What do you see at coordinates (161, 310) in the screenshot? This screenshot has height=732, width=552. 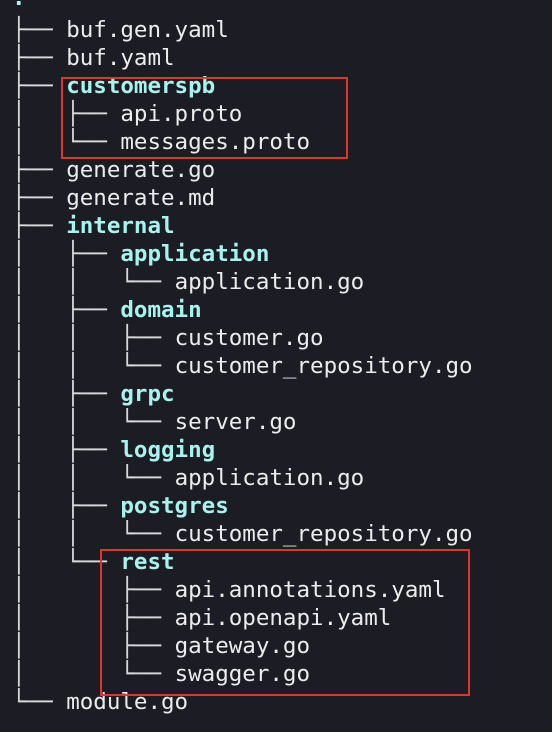 I see `directory-name: domain` at bounding box center [161, 310].